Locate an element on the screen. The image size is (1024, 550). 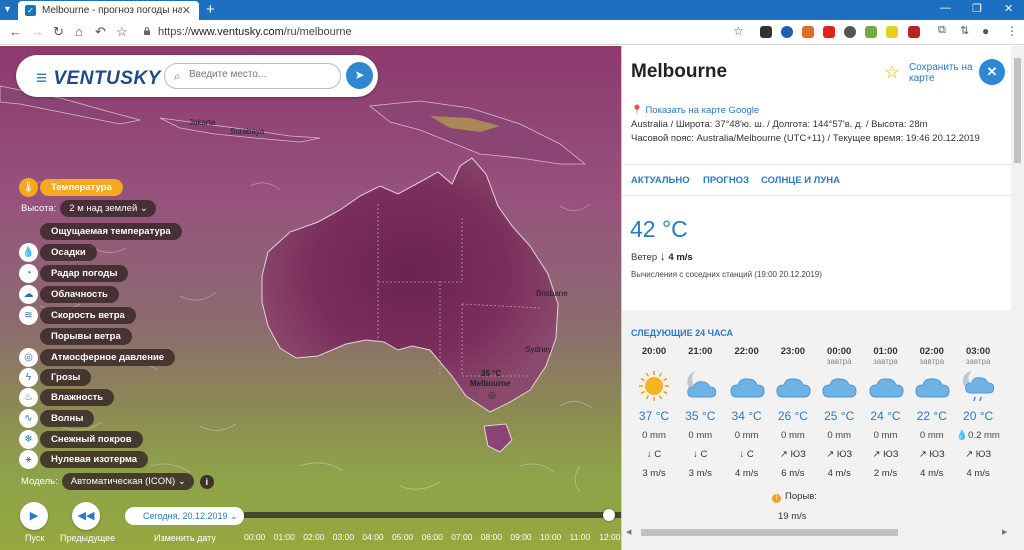
timeline-tick: 09:00 is located at coordinates (520, 537).